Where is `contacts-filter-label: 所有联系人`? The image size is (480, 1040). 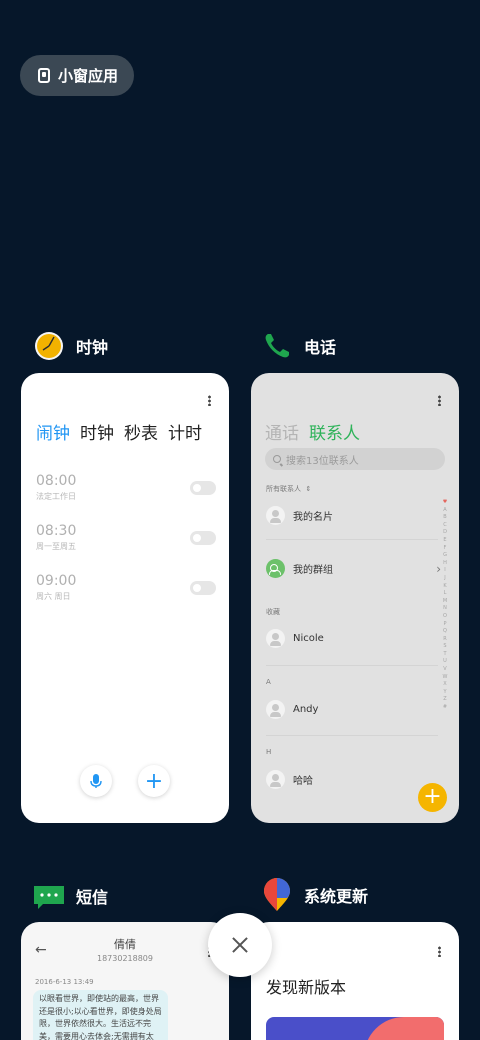
contacts-filter-label: 所有联系人 is located at coordinates (283, 489).